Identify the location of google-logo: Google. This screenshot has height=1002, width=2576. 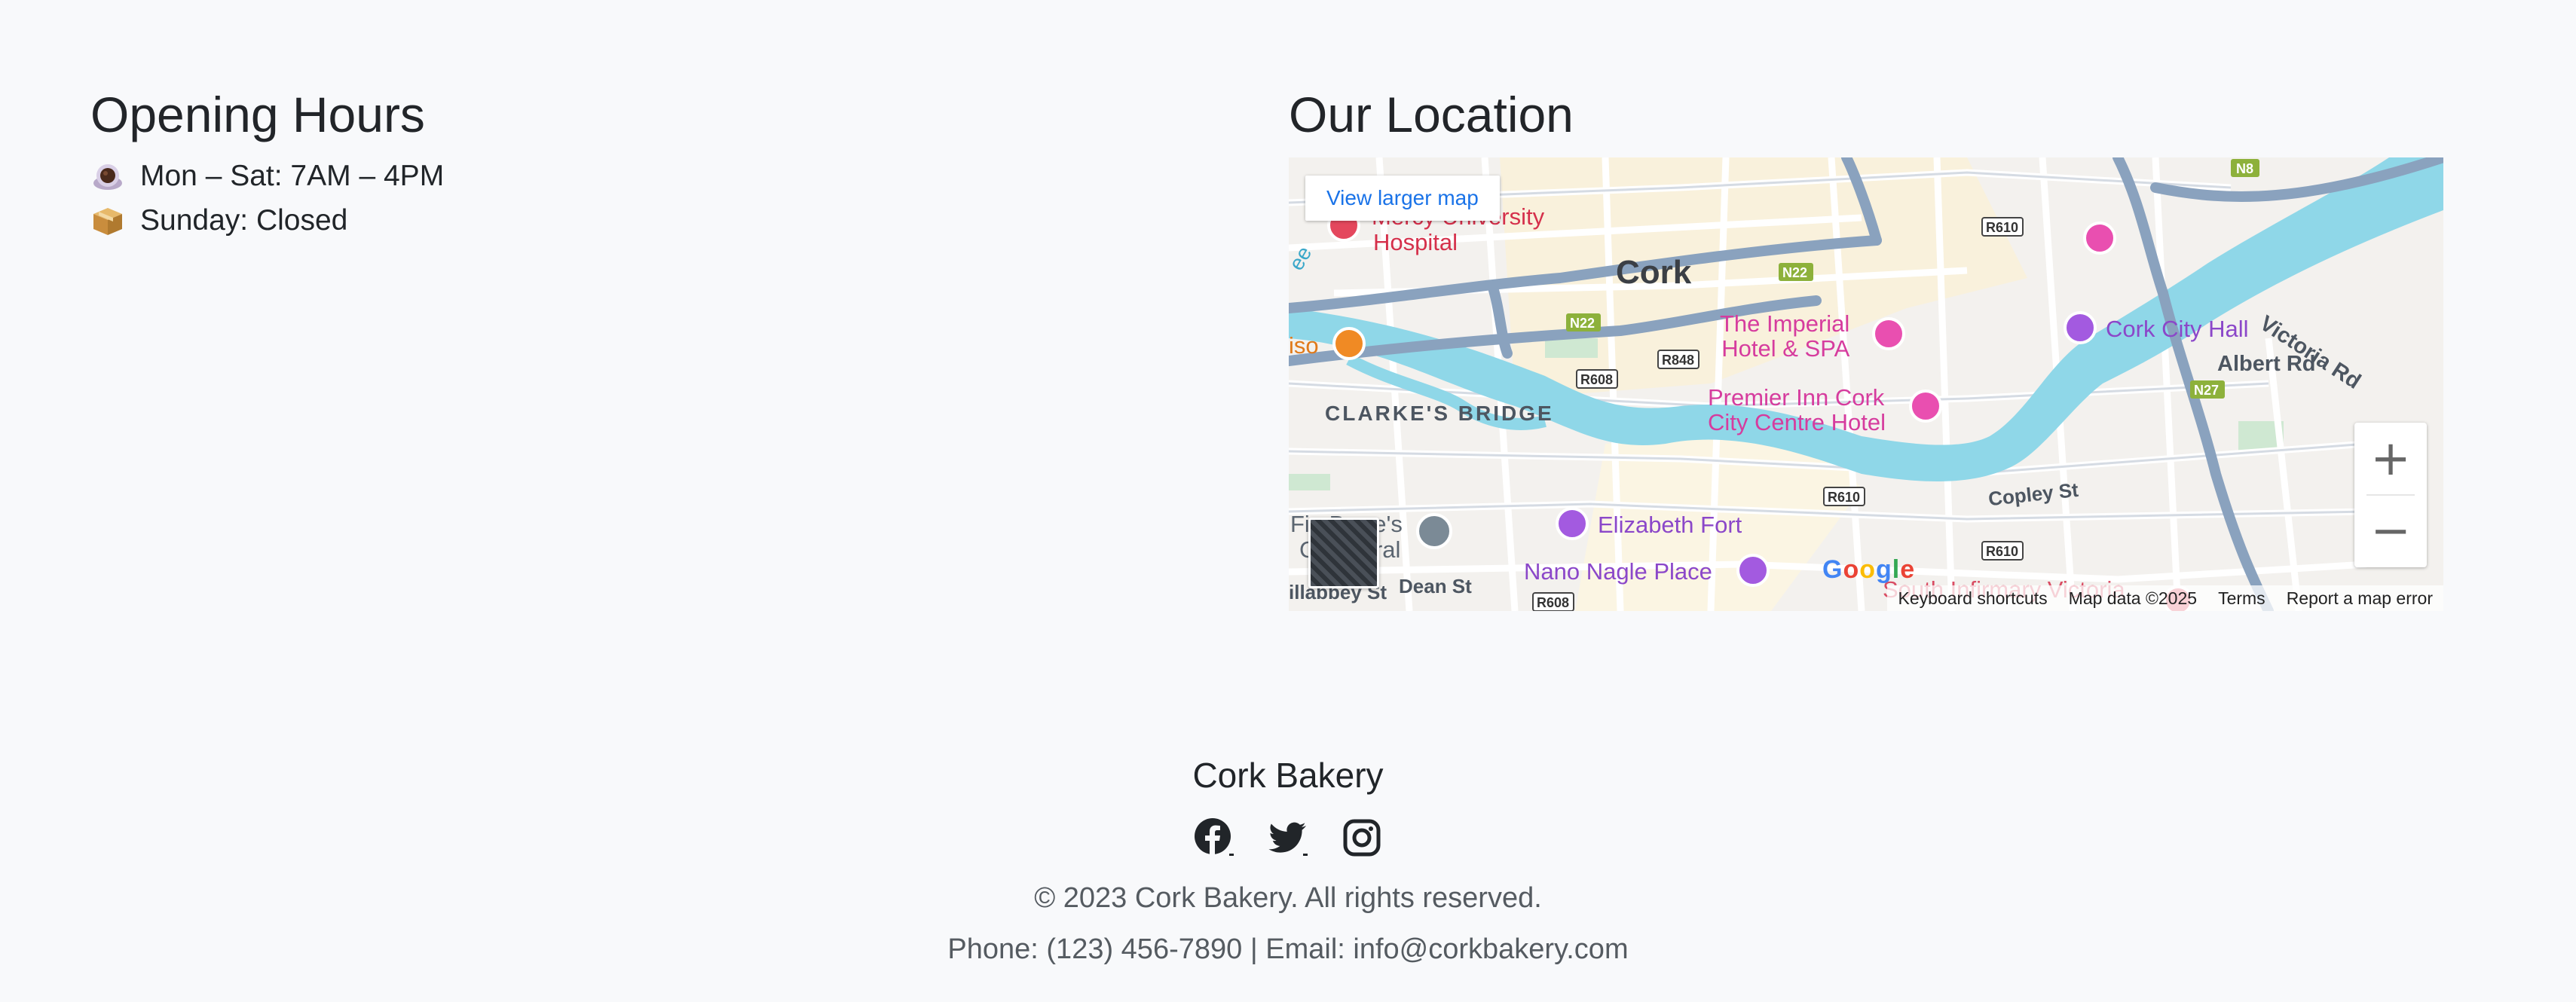
(1869, 569).